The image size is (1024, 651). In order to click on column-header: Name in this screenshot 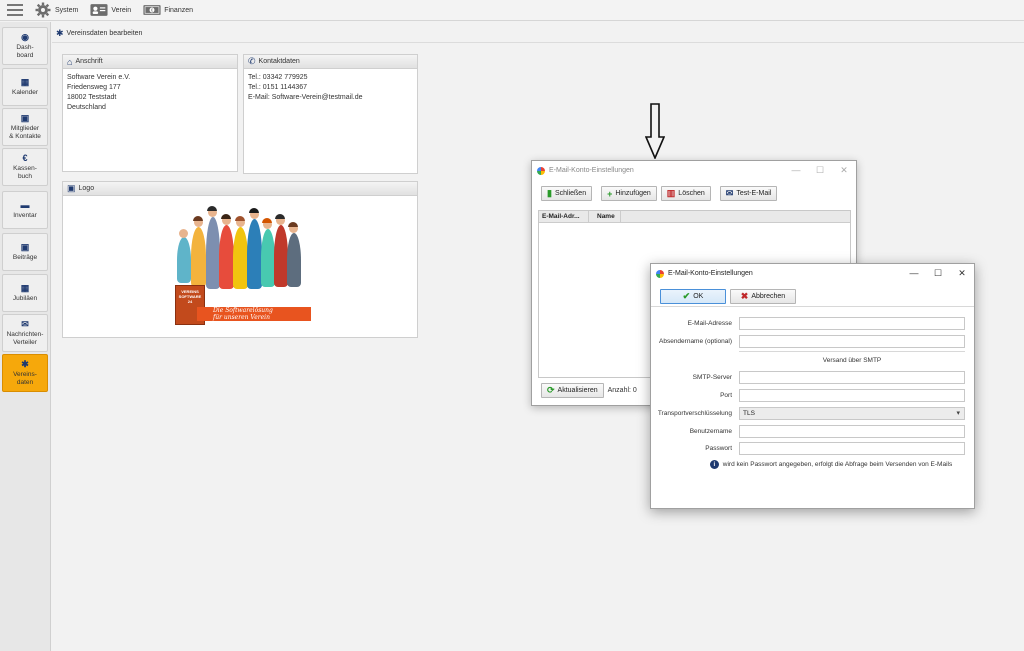, I will do `click(605, 216)`.